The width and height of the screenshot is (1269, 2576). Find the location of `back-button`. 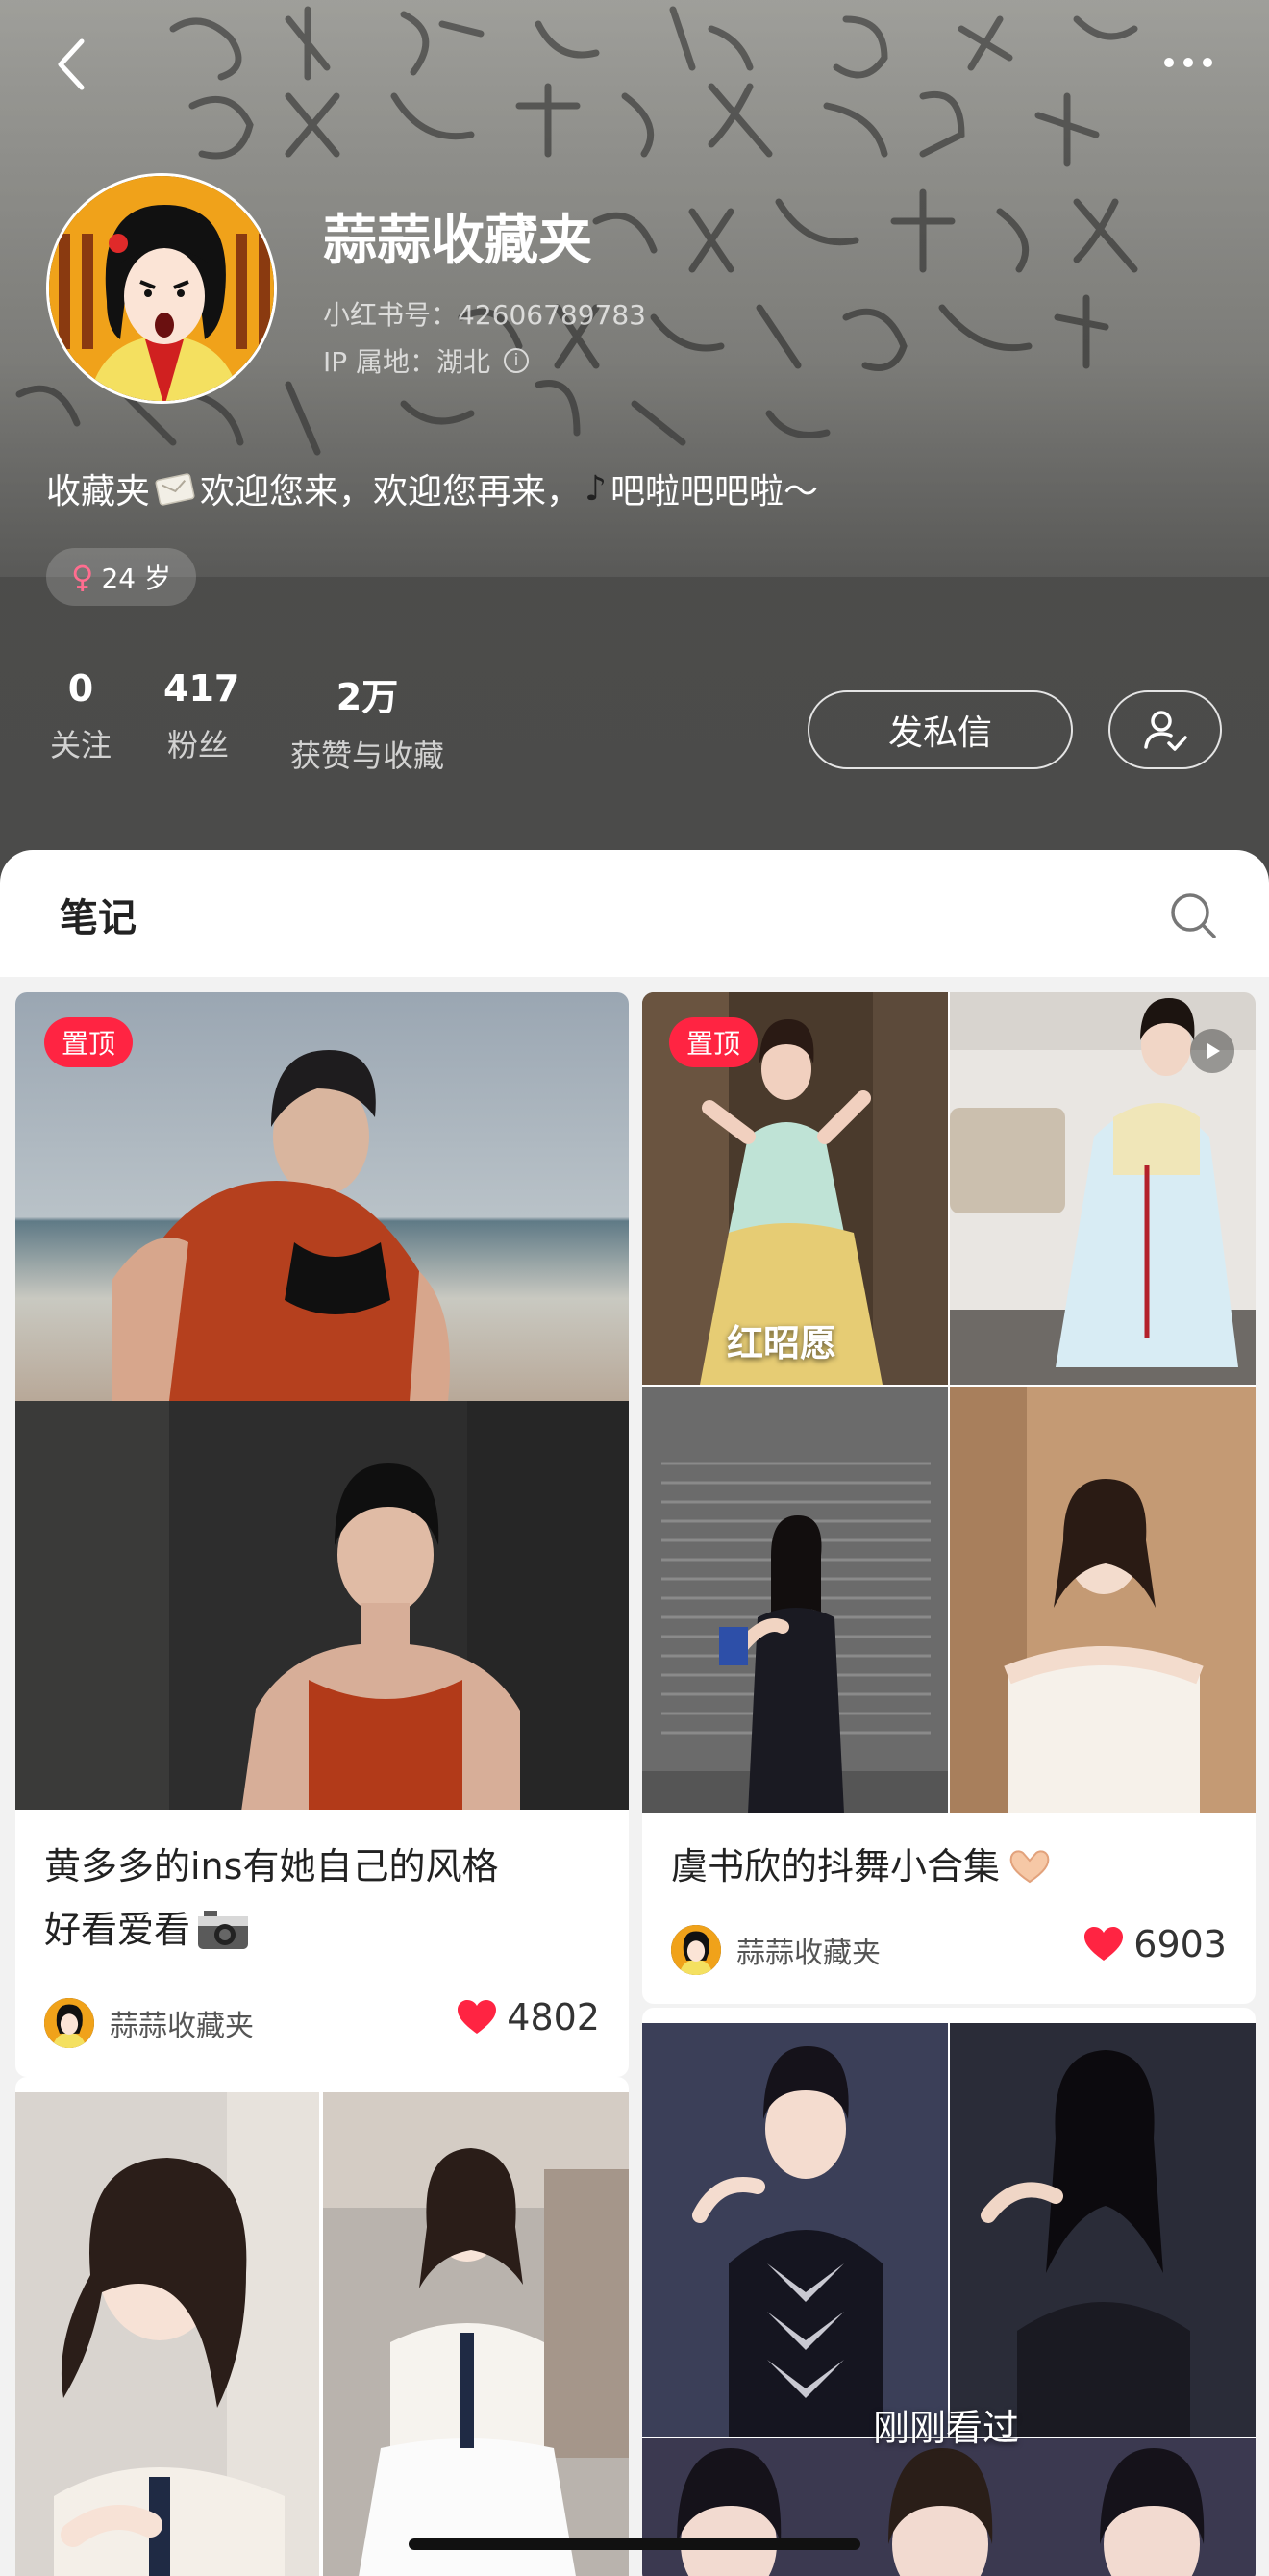

back-button is located at coordinates (70, 64).